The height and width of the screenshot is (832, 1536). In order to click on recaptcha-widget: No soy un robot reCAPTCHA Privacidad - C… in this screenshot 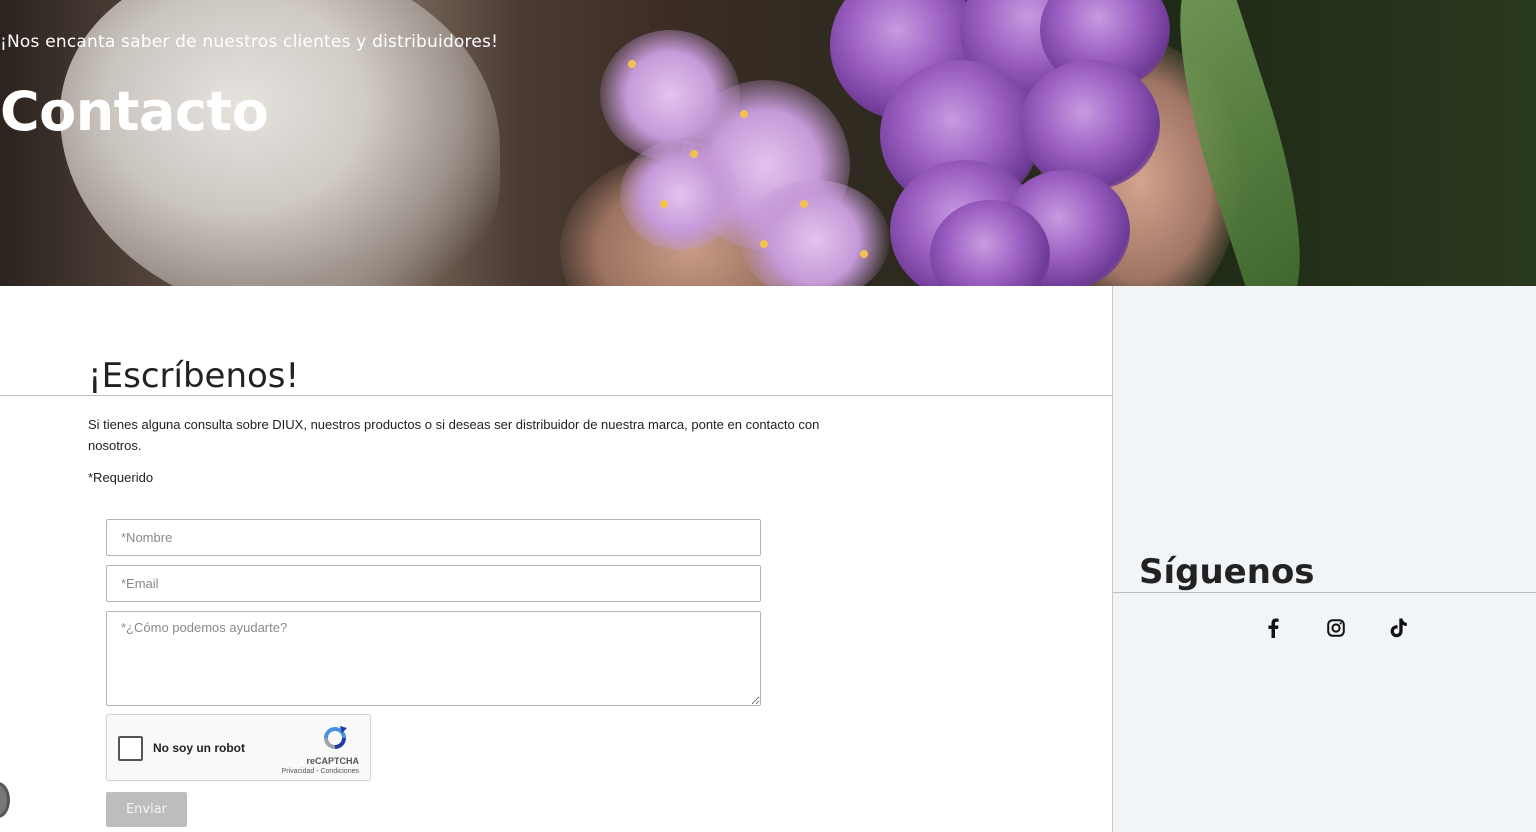, I will do `click(238, 747)`.